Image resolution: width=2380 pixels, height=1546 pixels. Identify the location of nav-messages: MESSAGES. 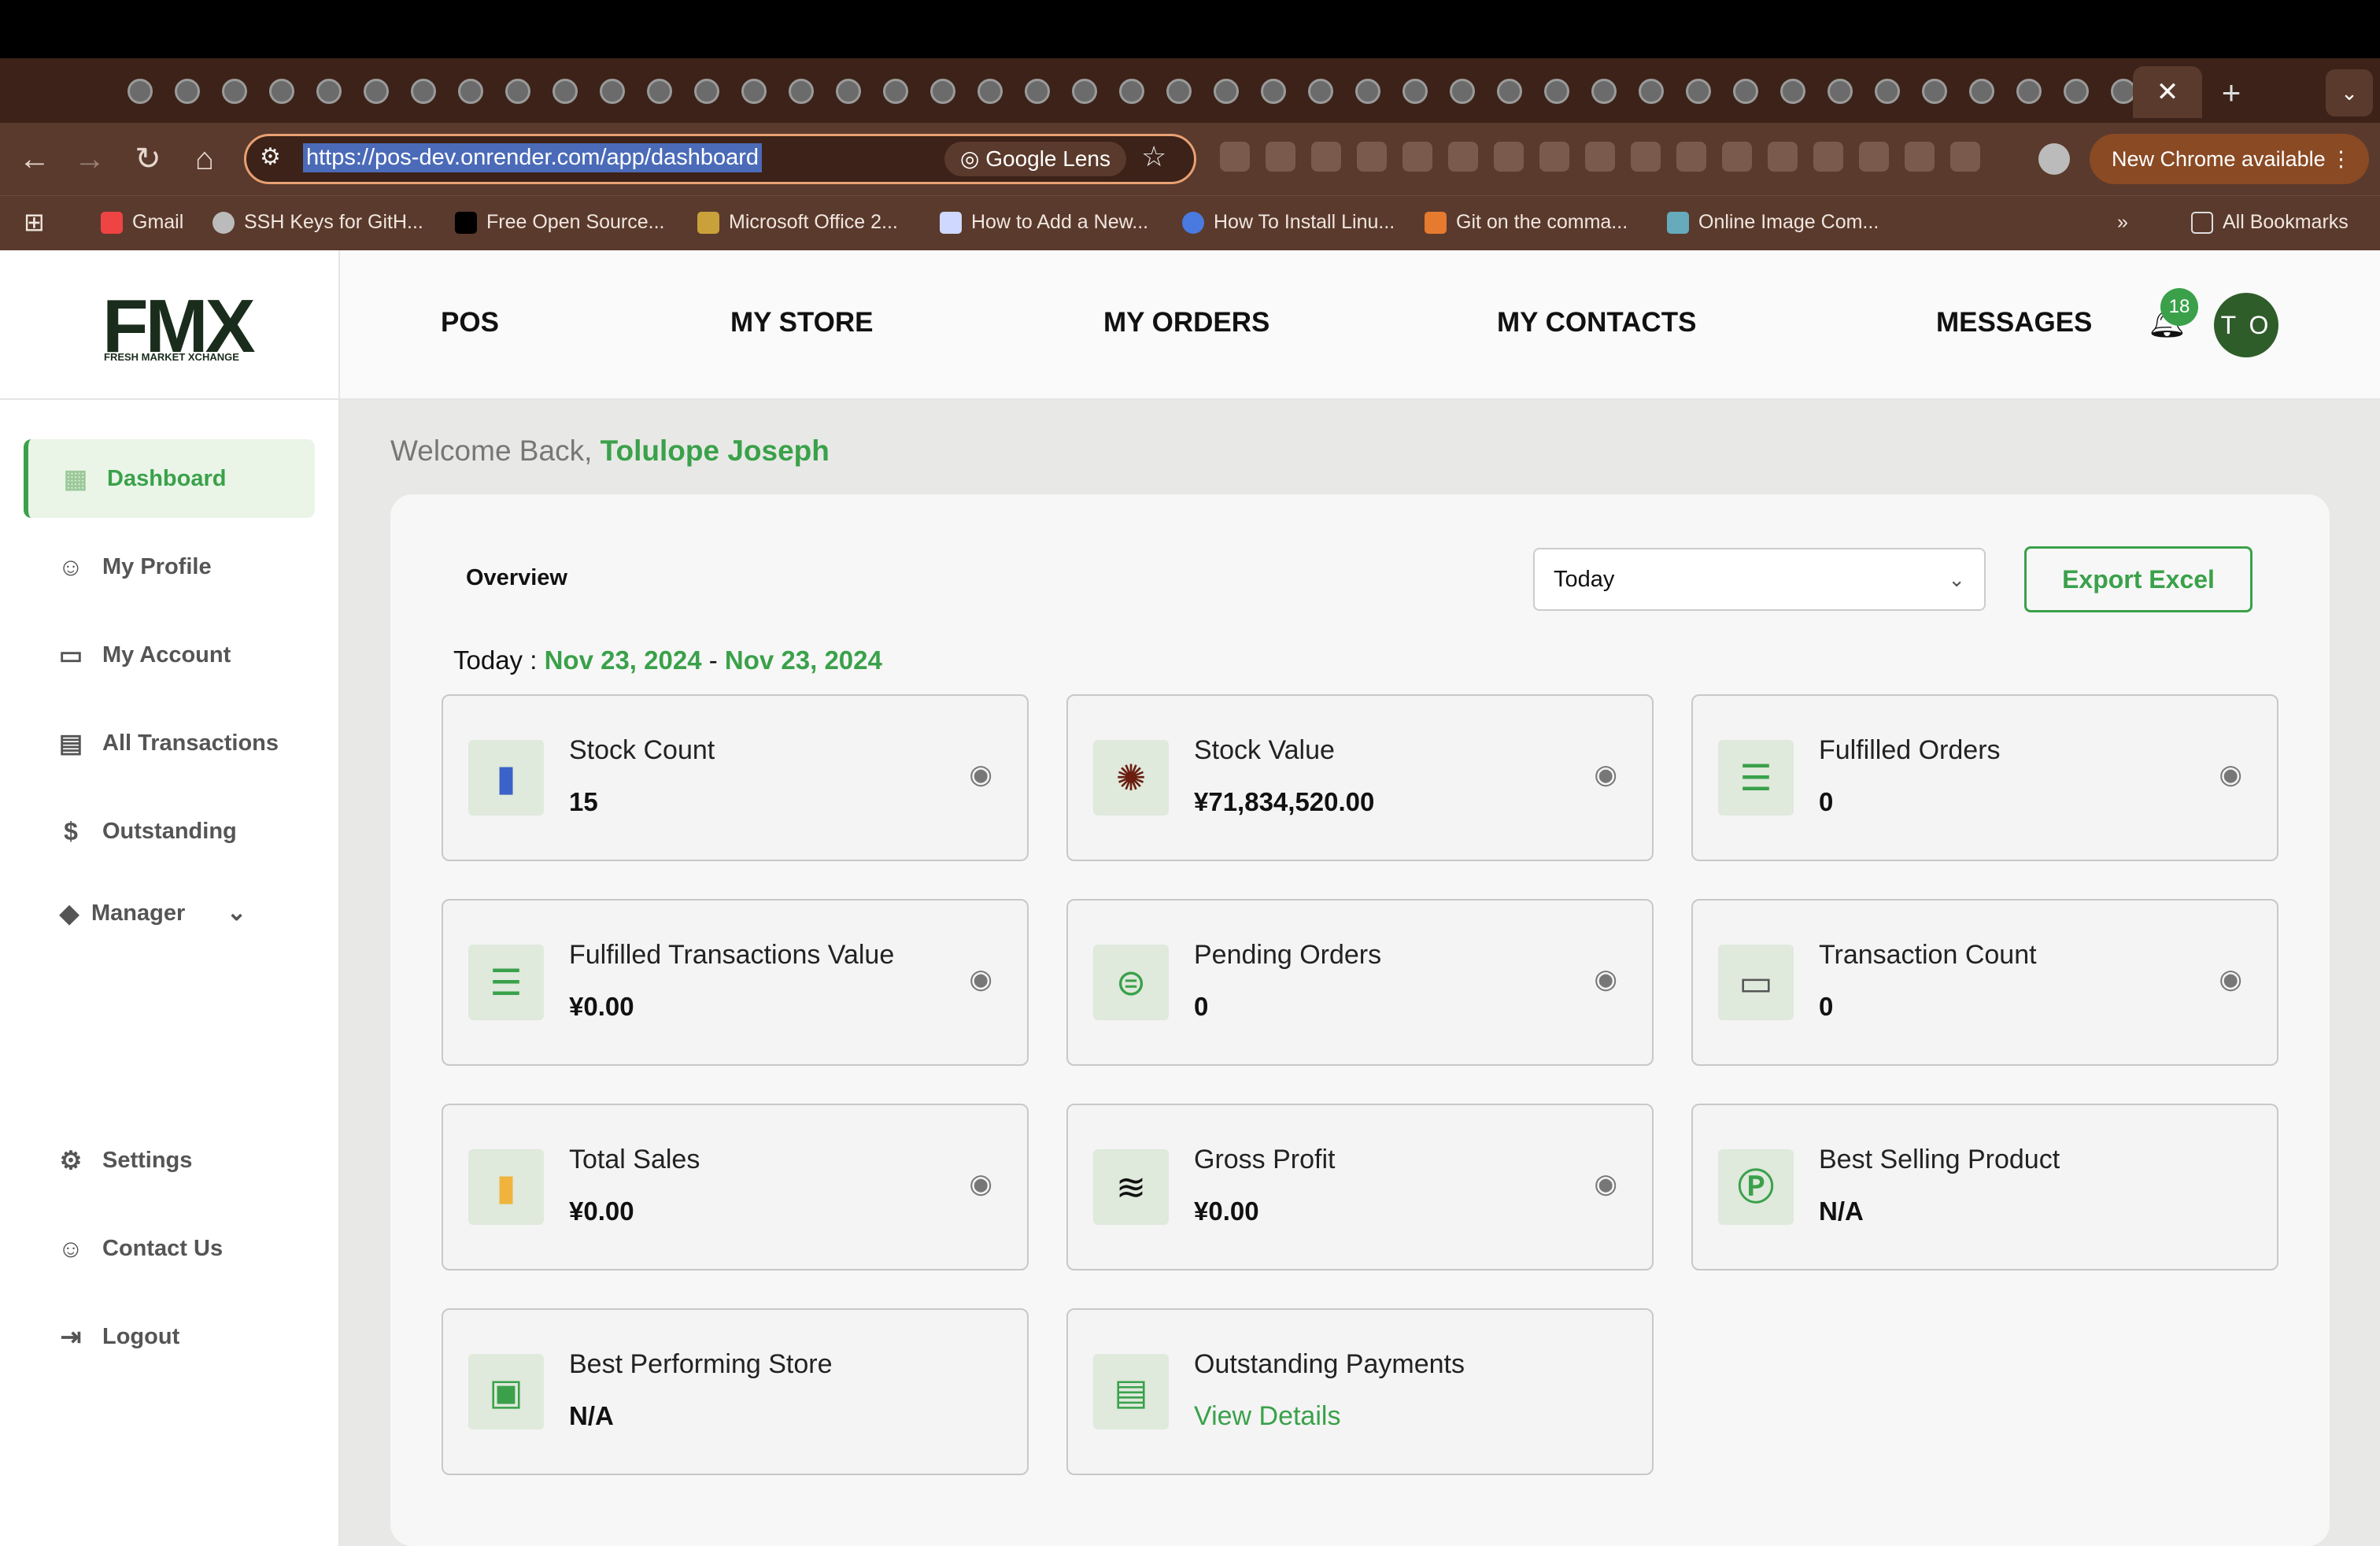
(2014, 322).